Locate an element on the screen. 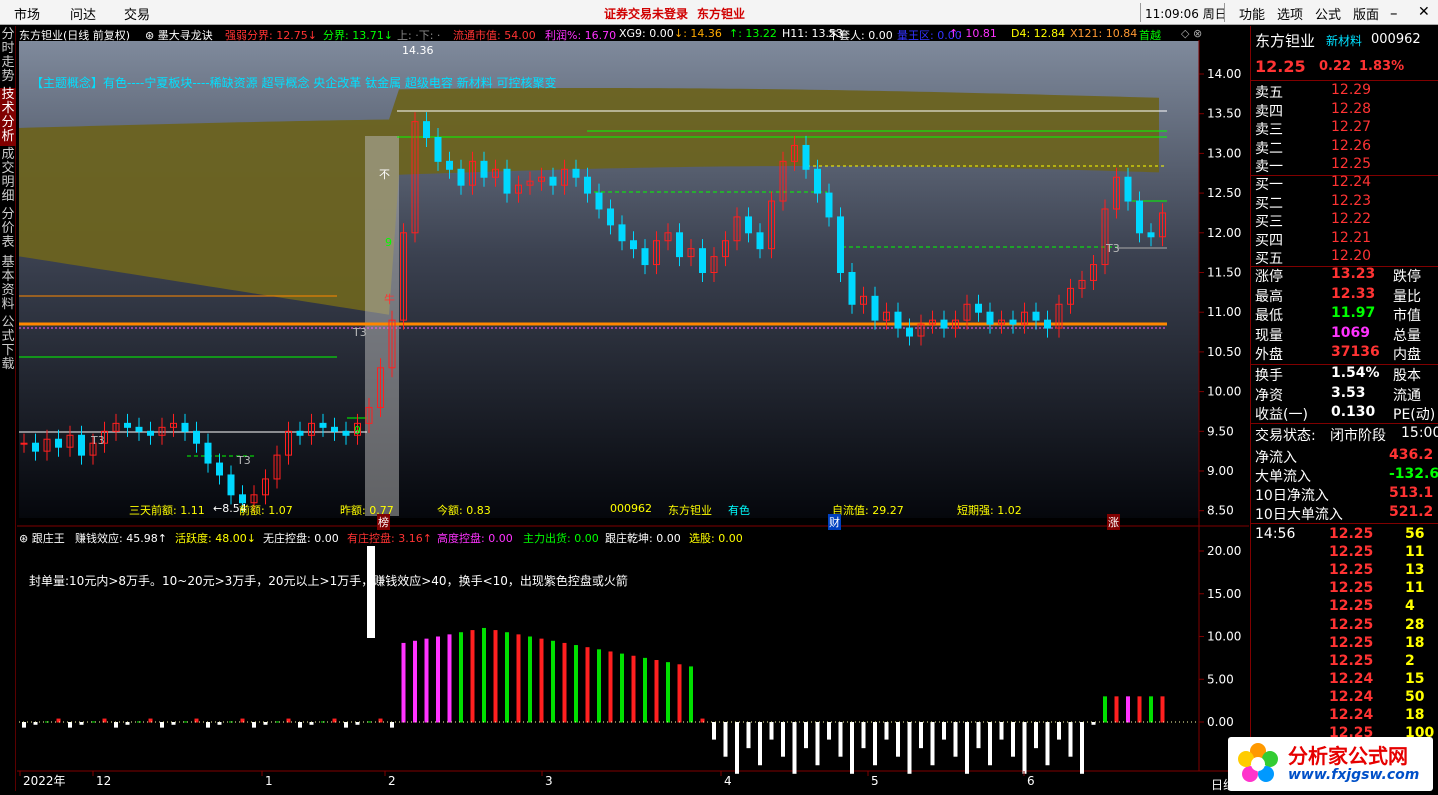  flow-label: 大单流入 is located at coordinates (1283, 477).